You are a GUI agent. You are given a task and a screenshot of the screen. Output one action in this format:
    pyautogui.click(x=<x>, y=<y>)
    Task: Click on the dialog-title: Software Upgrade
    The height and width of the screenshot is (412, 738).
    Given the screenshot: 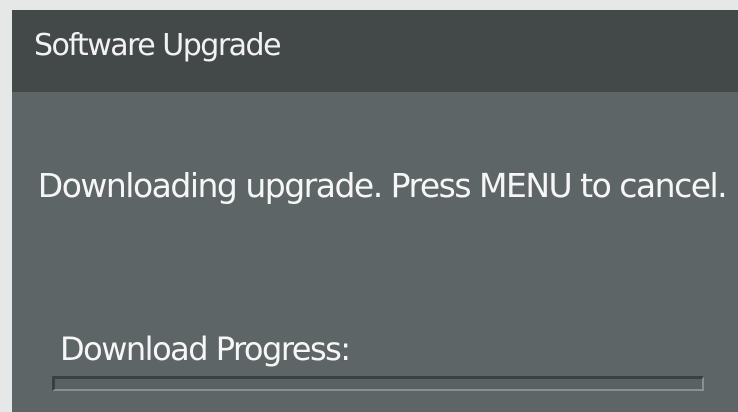 What is the action you would take?
    pyautogui.click(x=158, y=45)
    